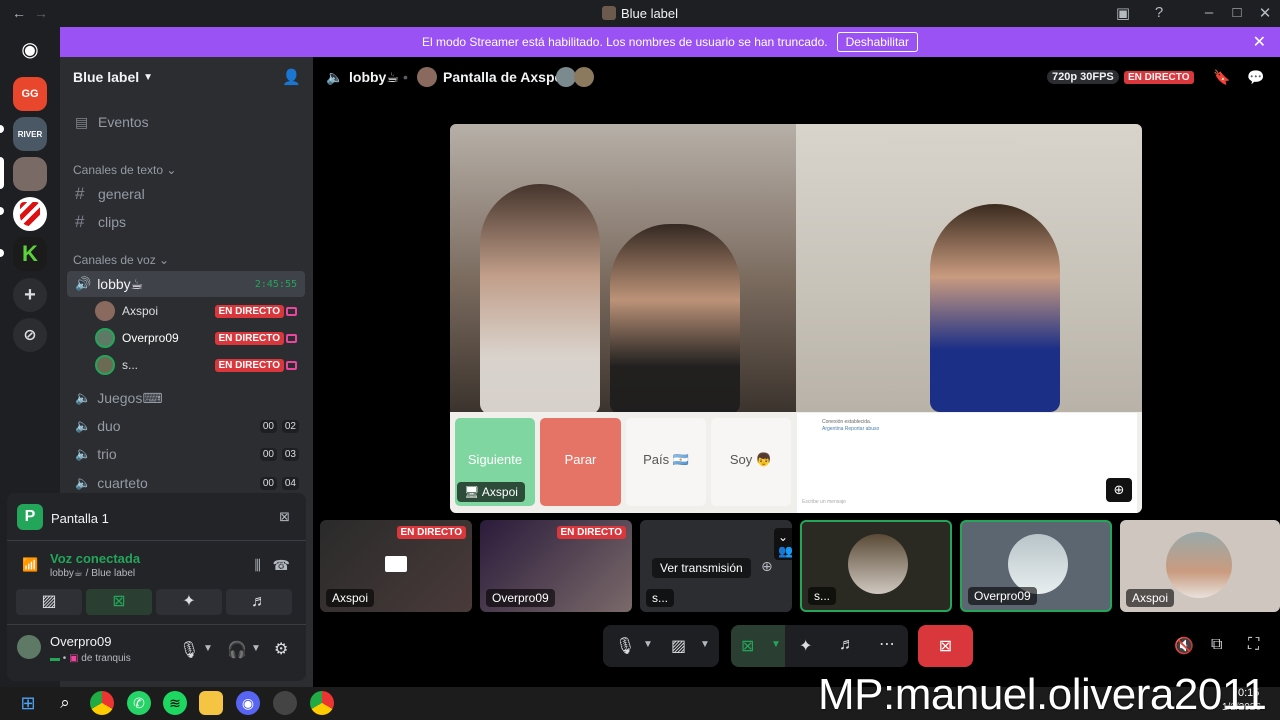 Image resolution: width=1280 pixels, height=720 pixels. I want to click on stream-tile: EN DIRECTO Axspoi, so click(396, 566).